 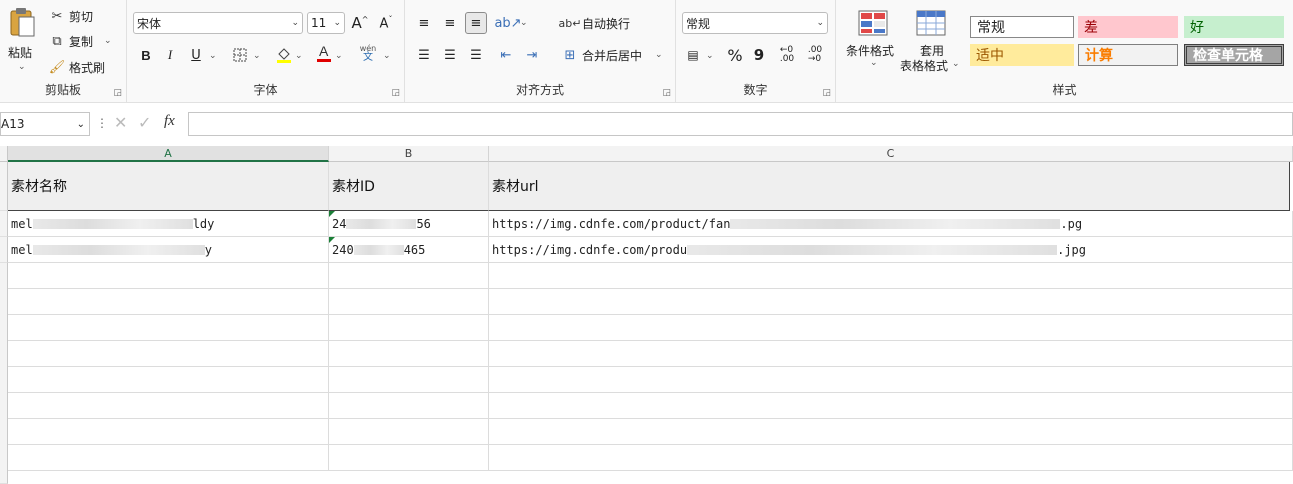 What do you see at coordinates (507, 23) in the screenshot?
I see `orientation-button: ab↗` at bounding box center [507, 23].